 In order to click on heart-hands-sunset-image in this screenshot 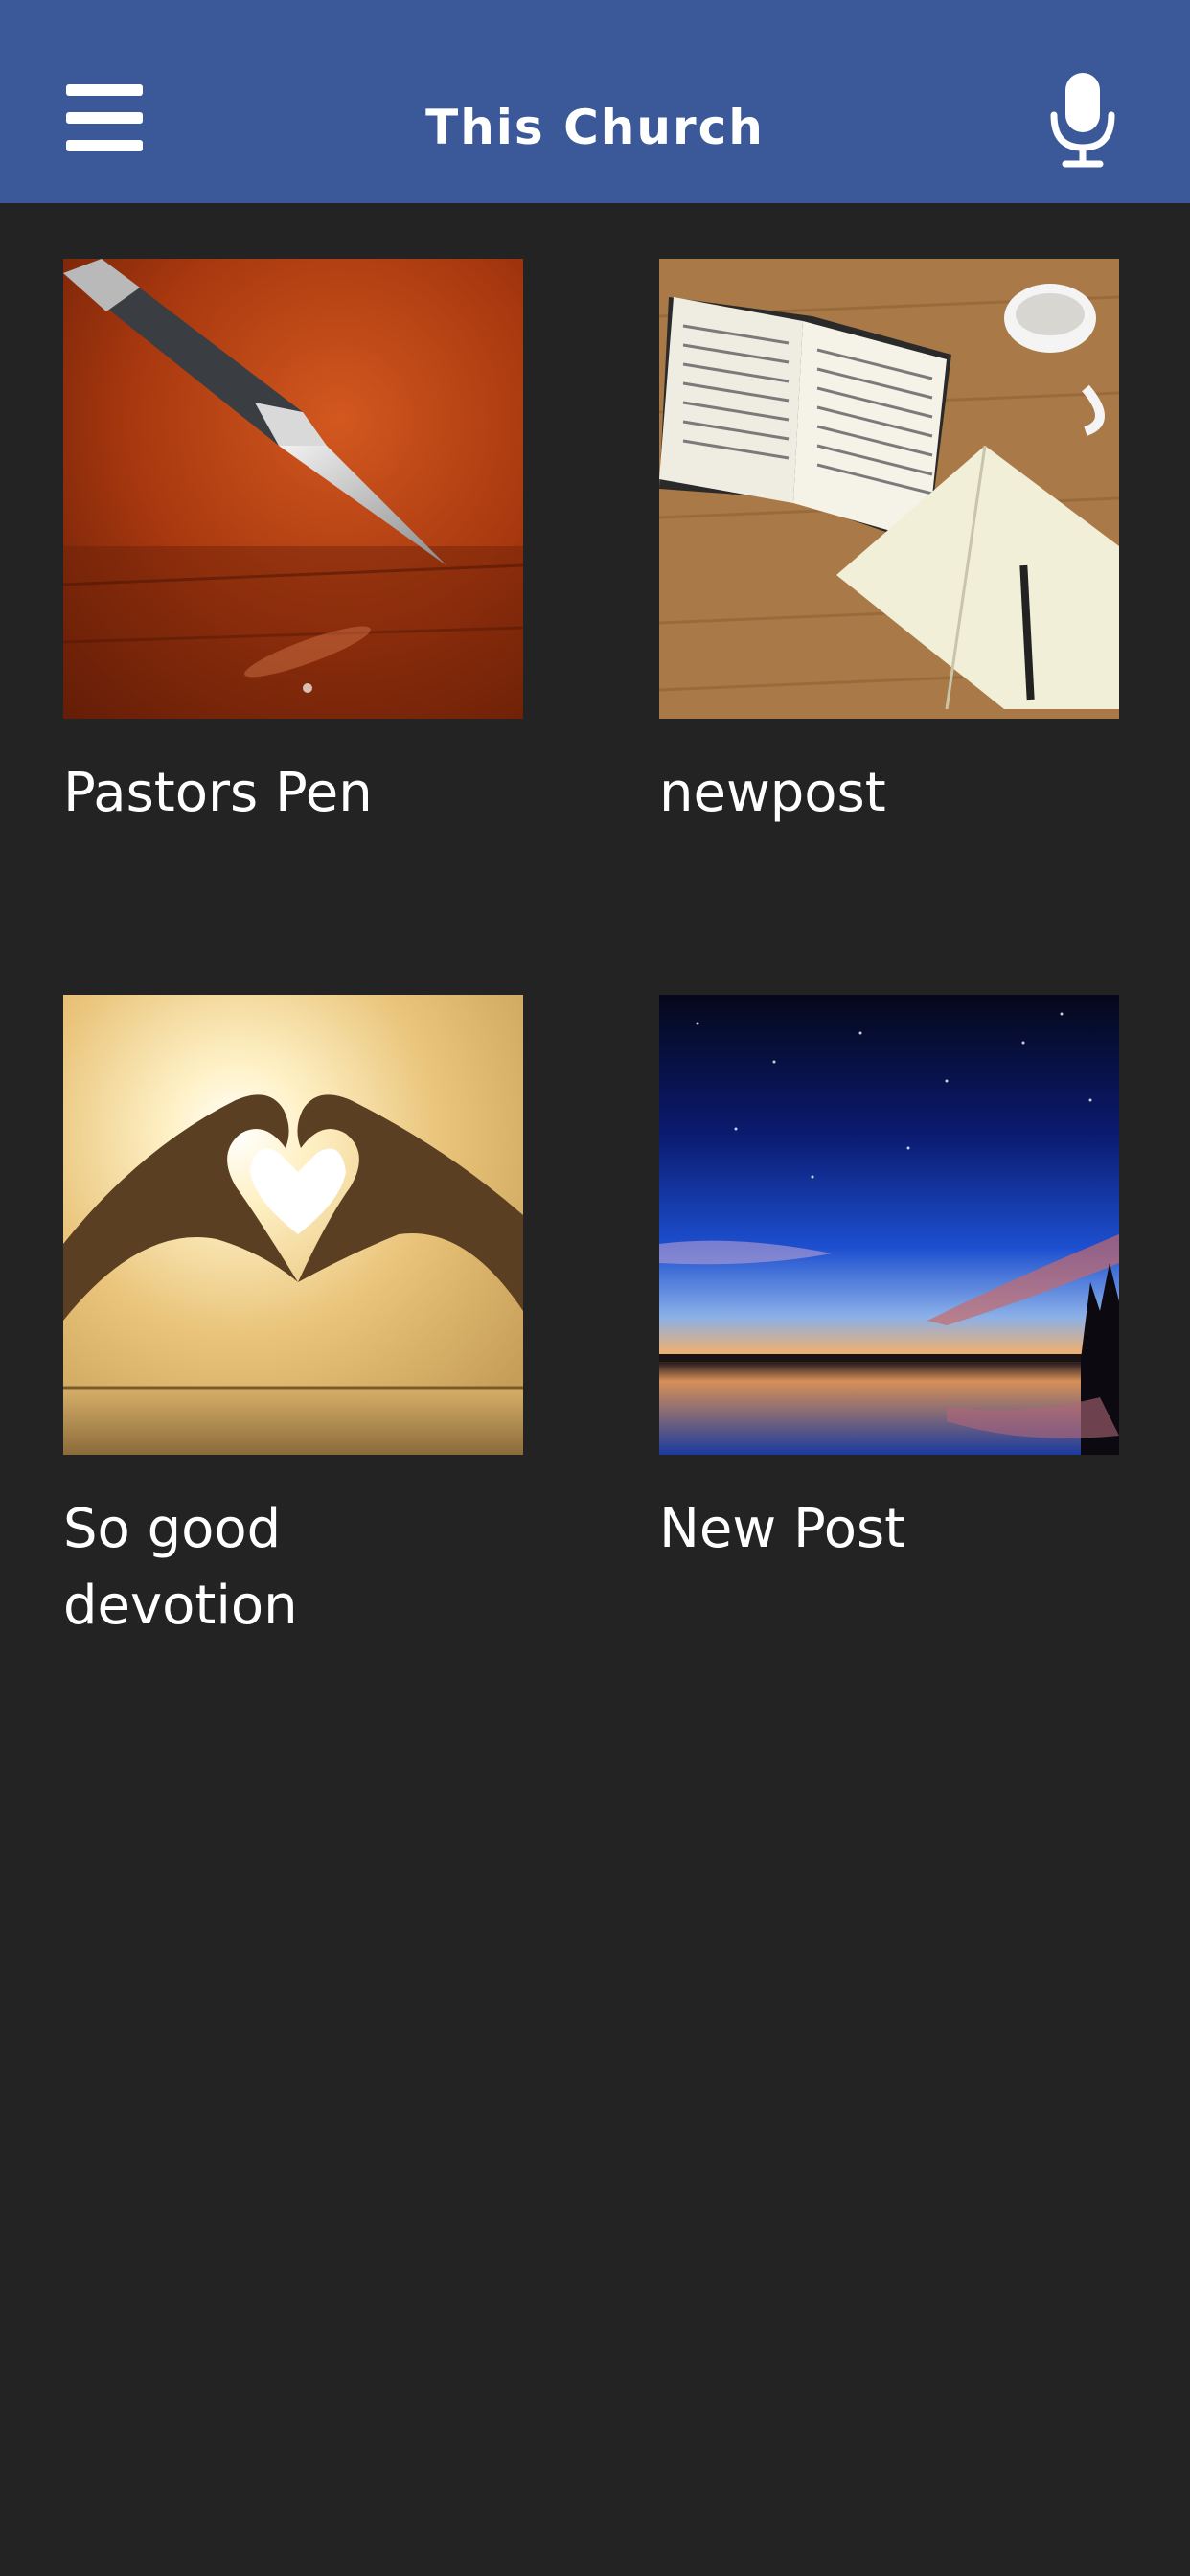, I will do `click(293, 1225)`.